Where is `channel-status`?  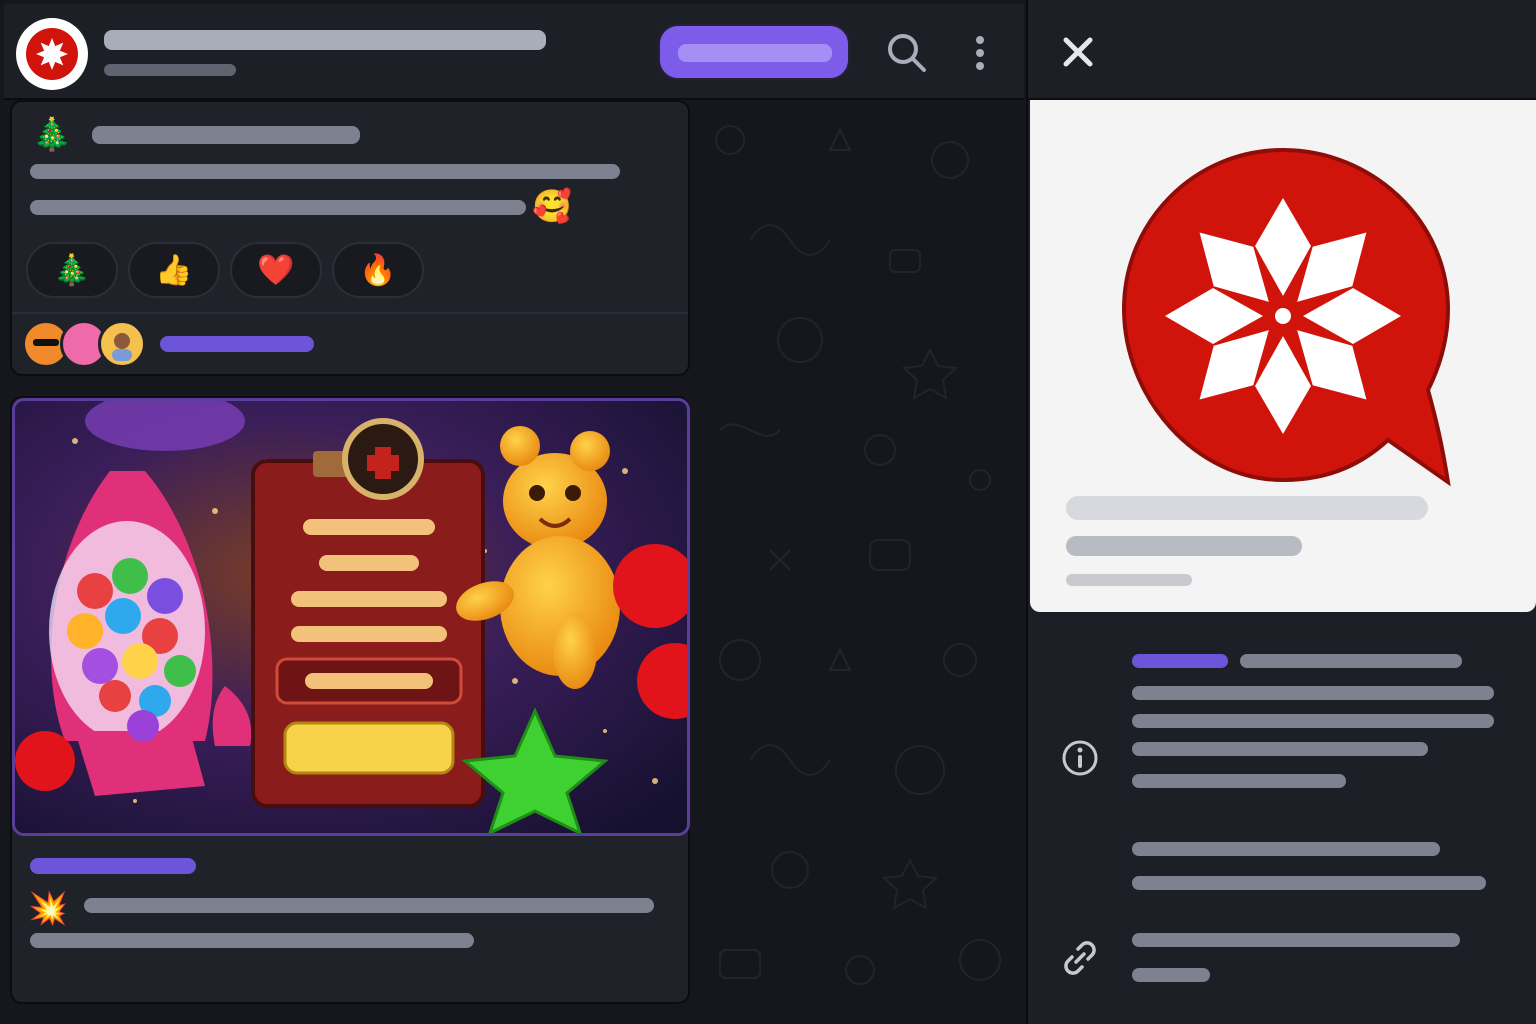 channel-status is located at coordinates (1129, 580).